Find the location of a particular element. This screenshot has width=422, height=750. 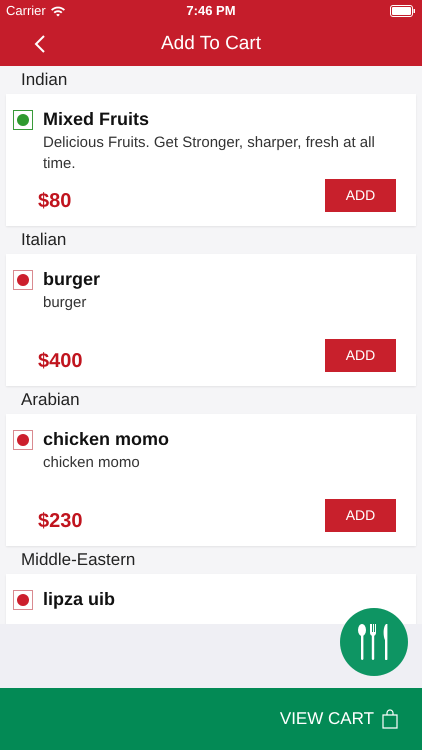

section-title: Arabian is located at coordinates (50, 400).